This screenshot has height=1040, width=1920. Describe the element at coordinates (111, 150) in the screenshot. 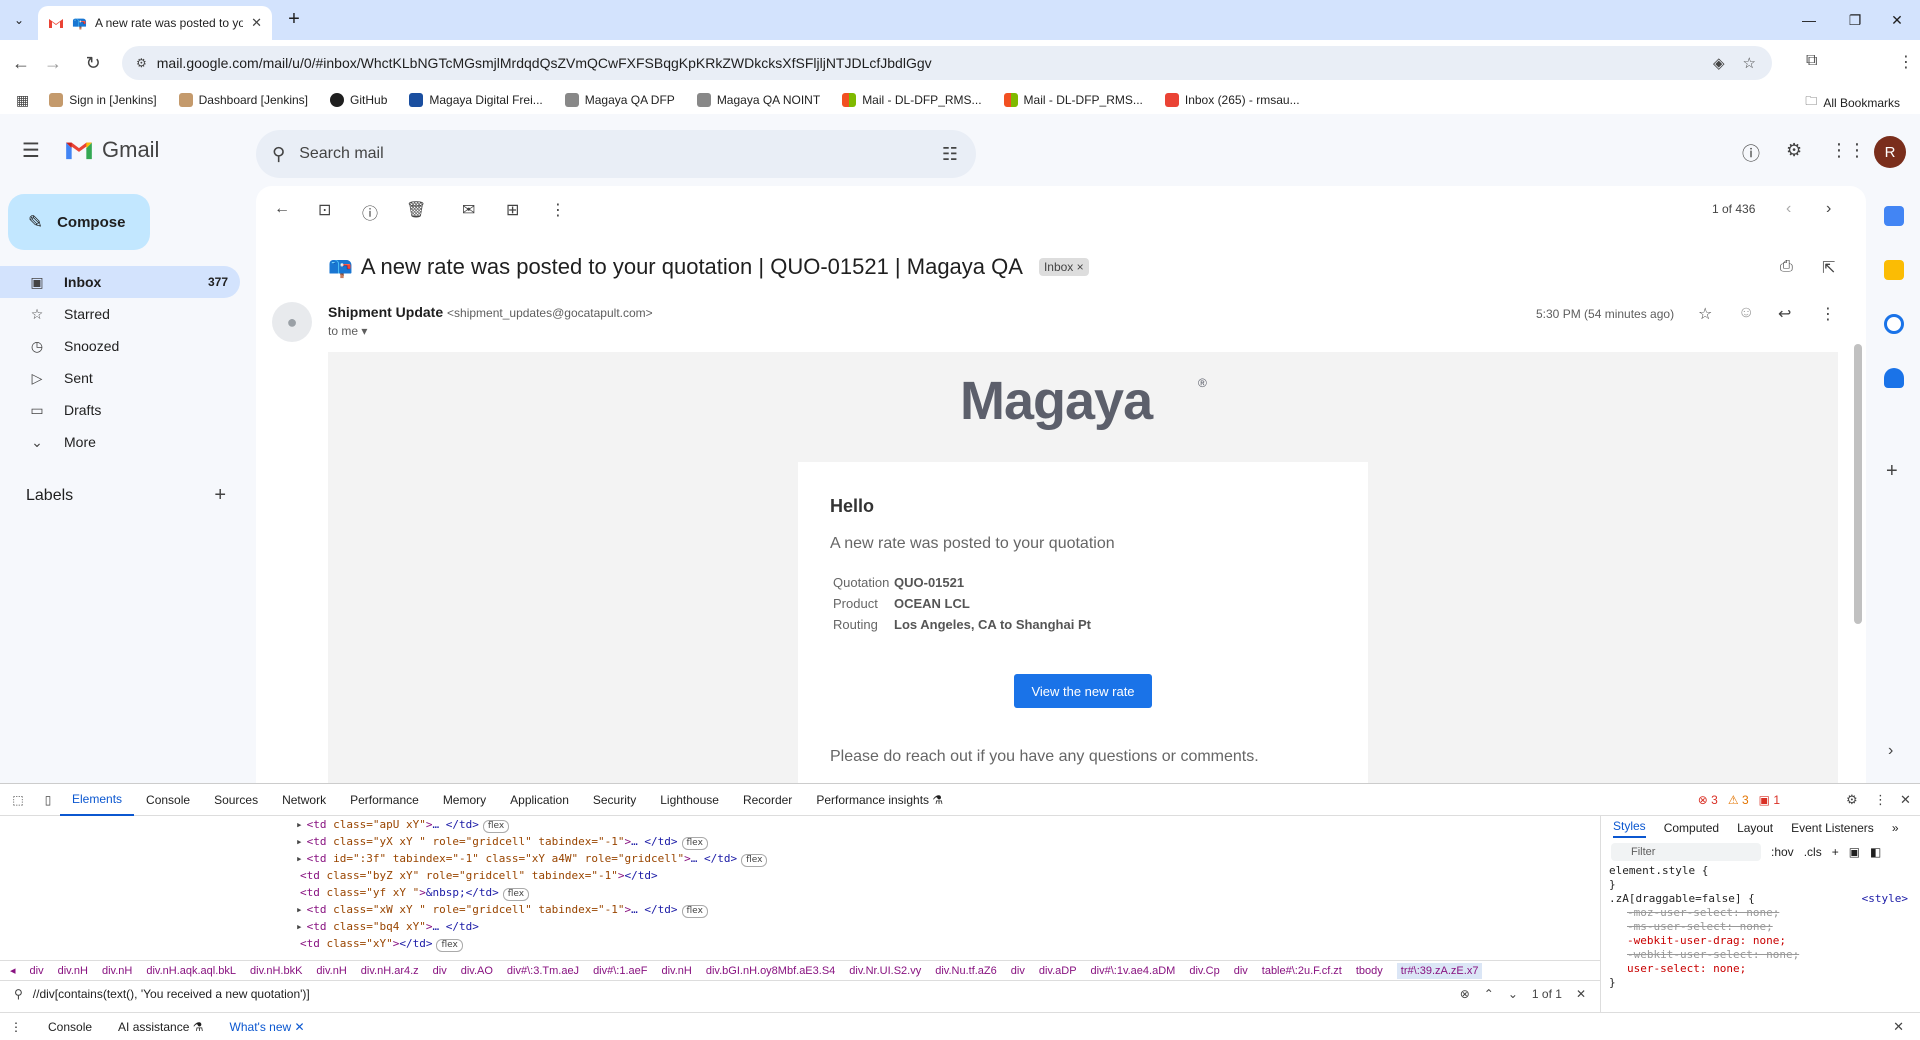

I see `gmail-logo: Gmail` at that location.